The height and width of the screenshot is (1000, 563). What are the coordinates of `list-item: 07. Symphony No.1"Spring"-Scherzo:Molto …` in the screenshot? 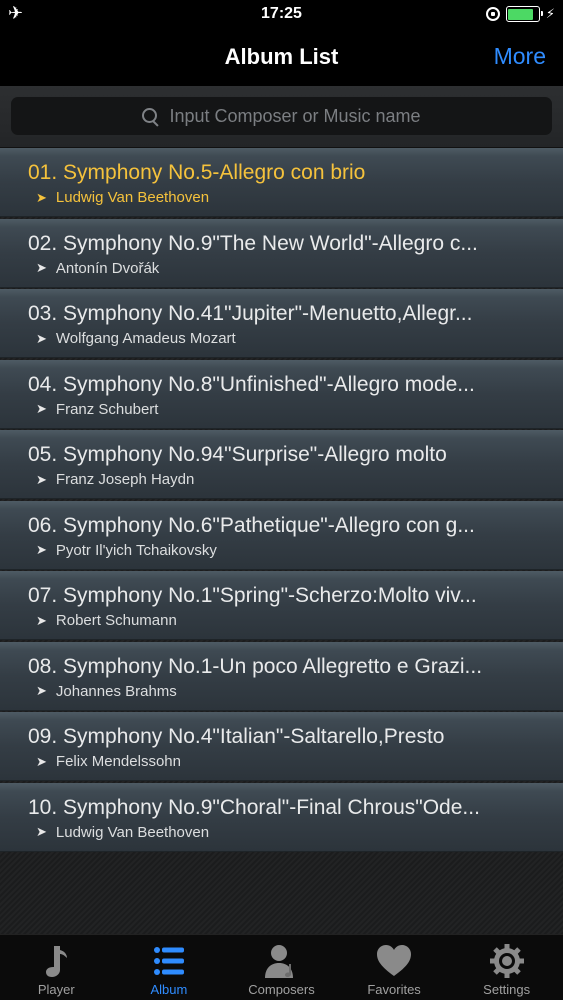 It's located at (281, 605).